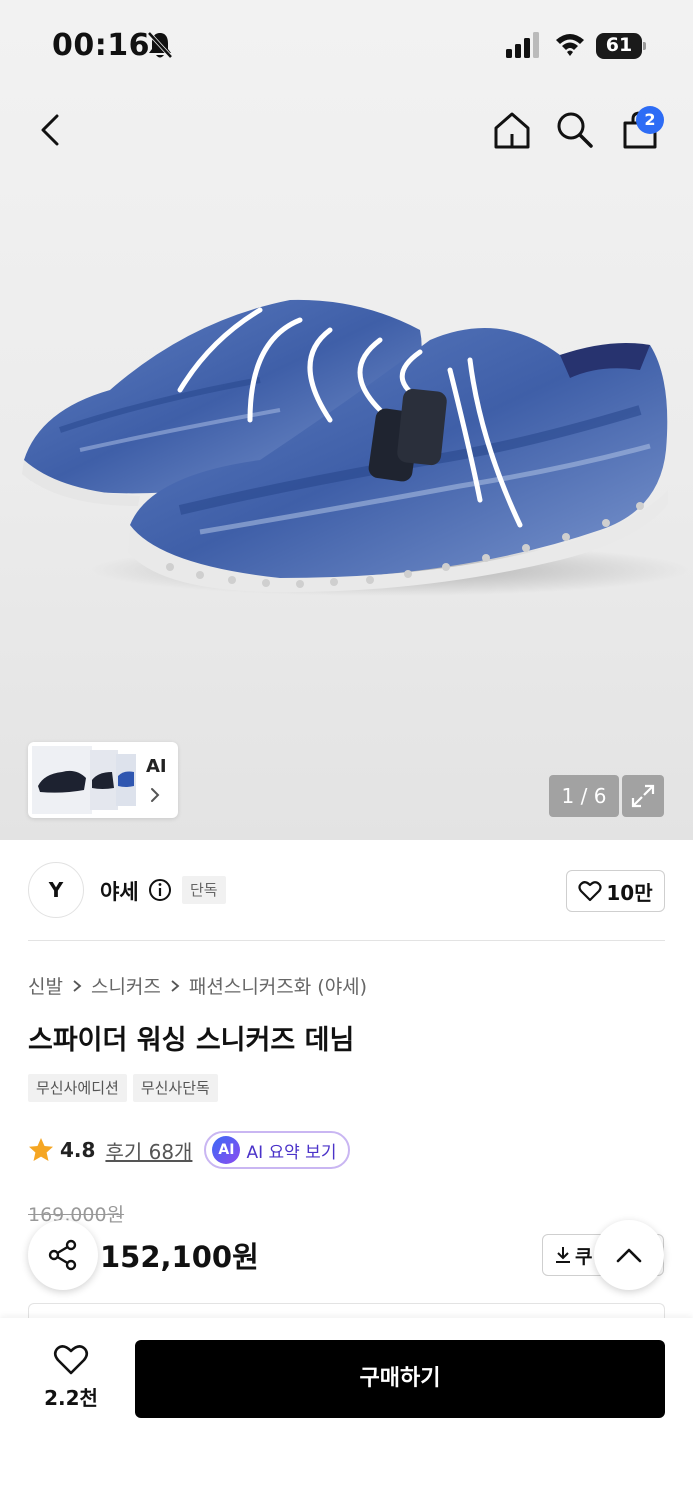  What do you see at coordinates (101, 45) in the screenshot?
I see `clock: 00:16` at bounding box center [101, 45].